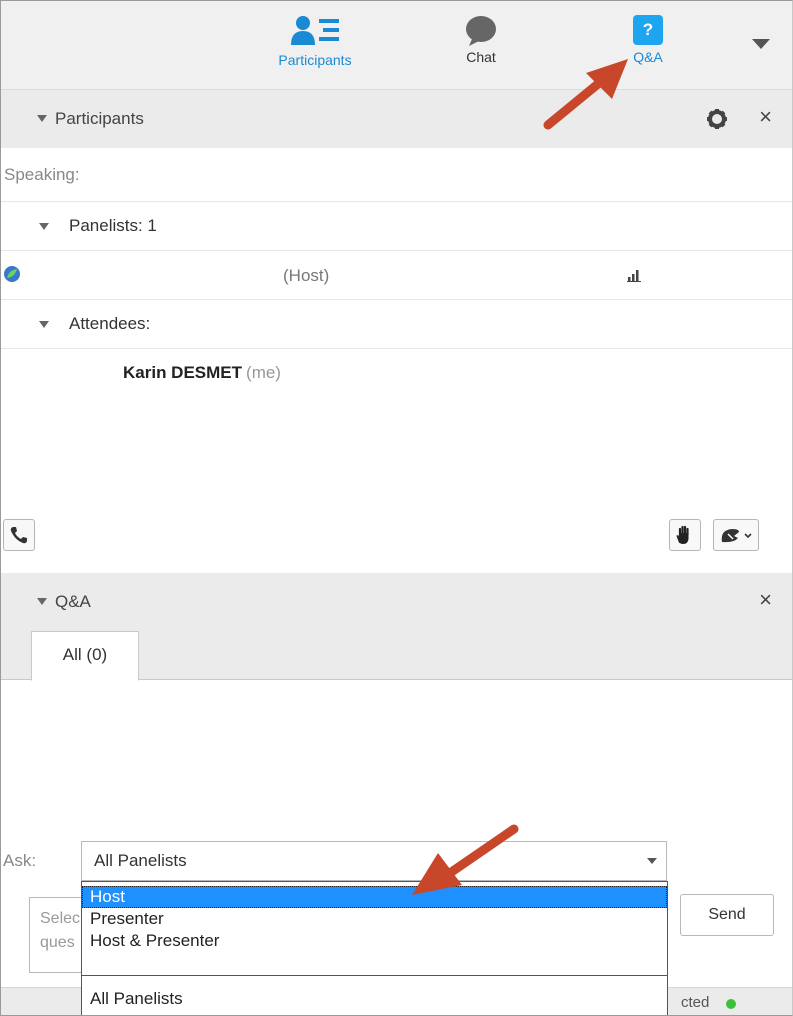  I want to click on dropdown-option-host-and-presenter: Host & Presenter, so click(374, 941).